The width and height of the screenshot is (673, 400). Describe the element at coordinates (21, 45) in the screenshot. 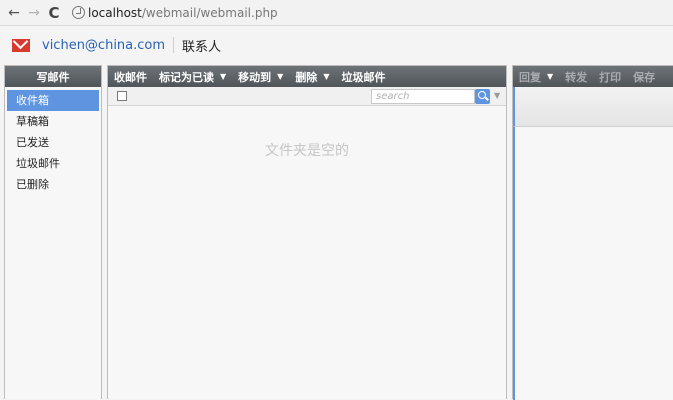

I see `mail-envelope-icon` at that location.